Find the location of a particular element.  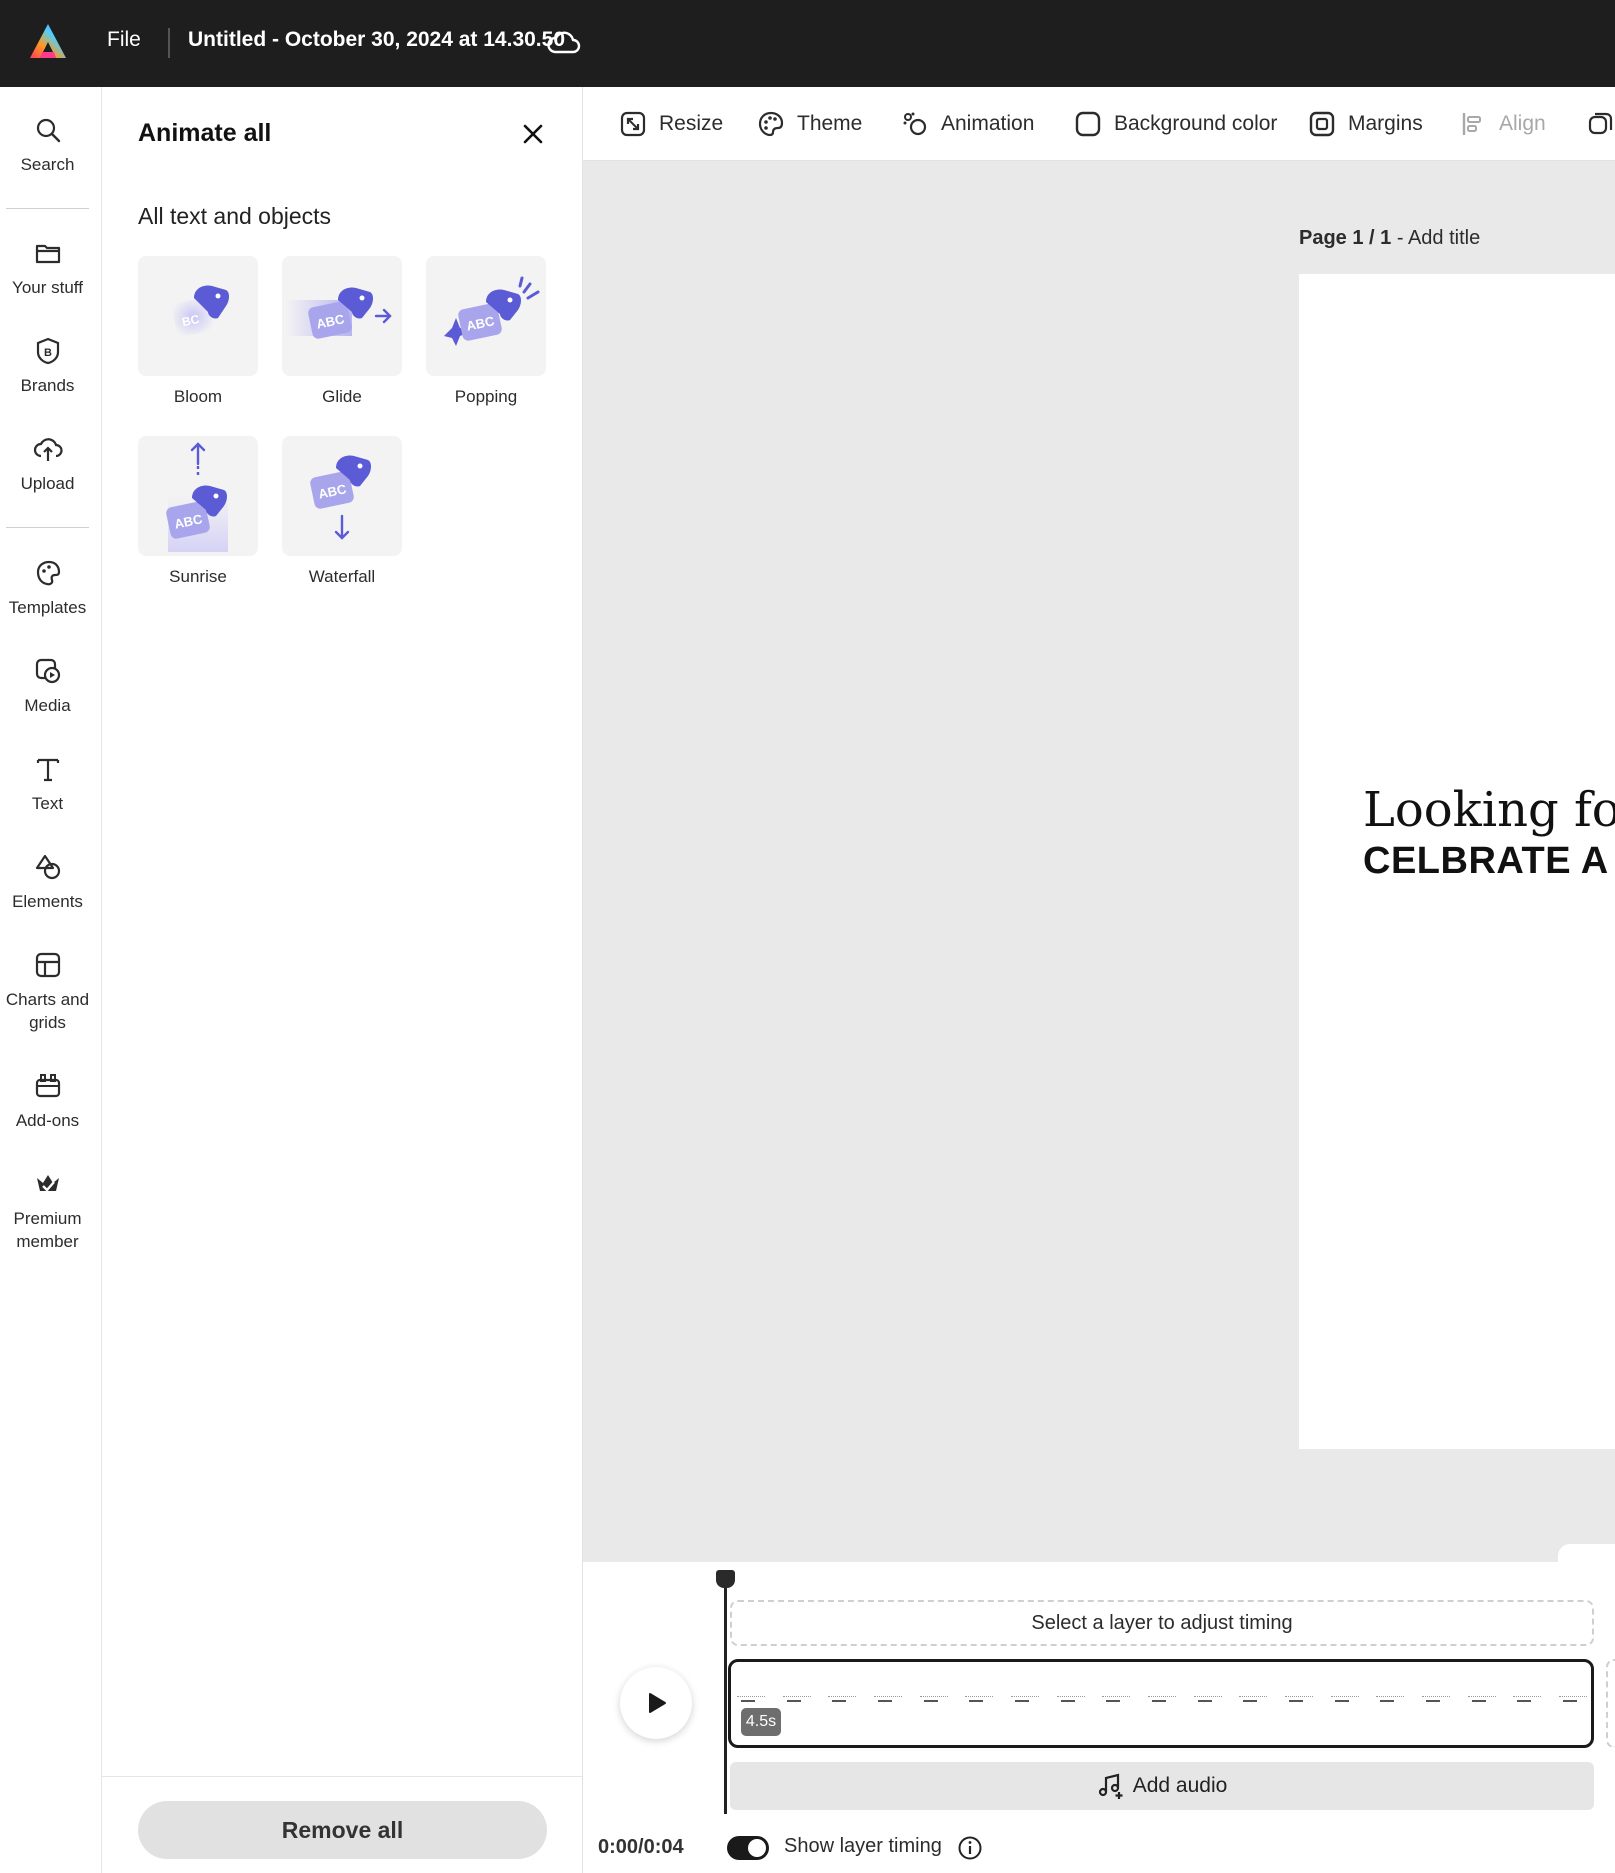

playhead-line is located at coordinates (725, 1696).